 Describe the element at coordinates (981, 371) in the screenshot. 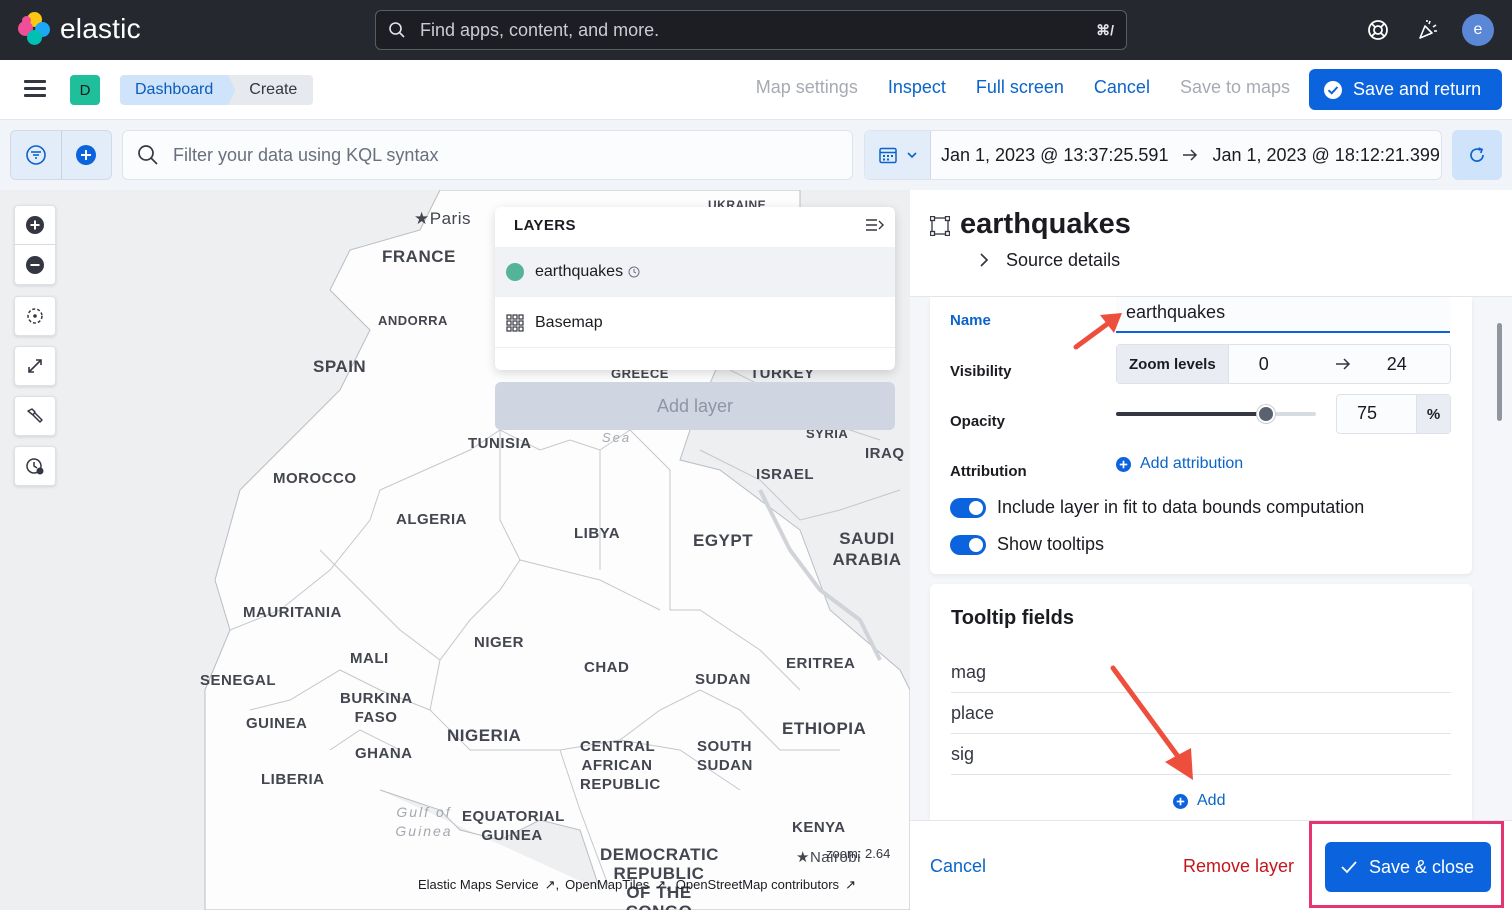

I see `visibility-label: Visibility` at that location.